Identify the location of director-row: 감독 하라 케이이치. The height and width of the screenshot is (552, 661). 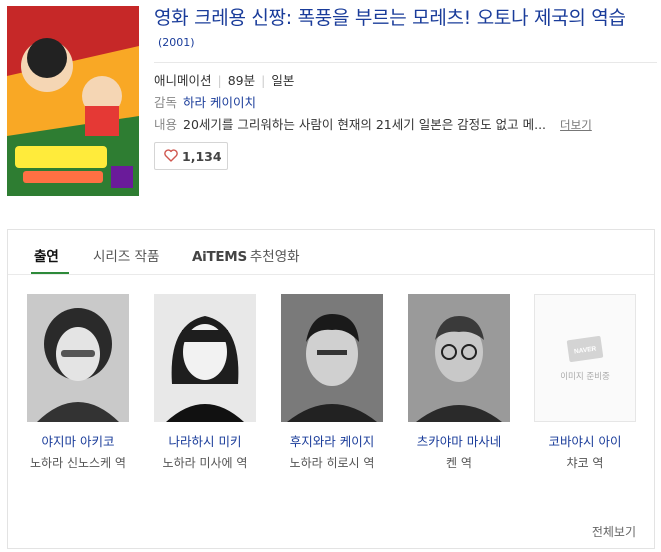
(205, 103).